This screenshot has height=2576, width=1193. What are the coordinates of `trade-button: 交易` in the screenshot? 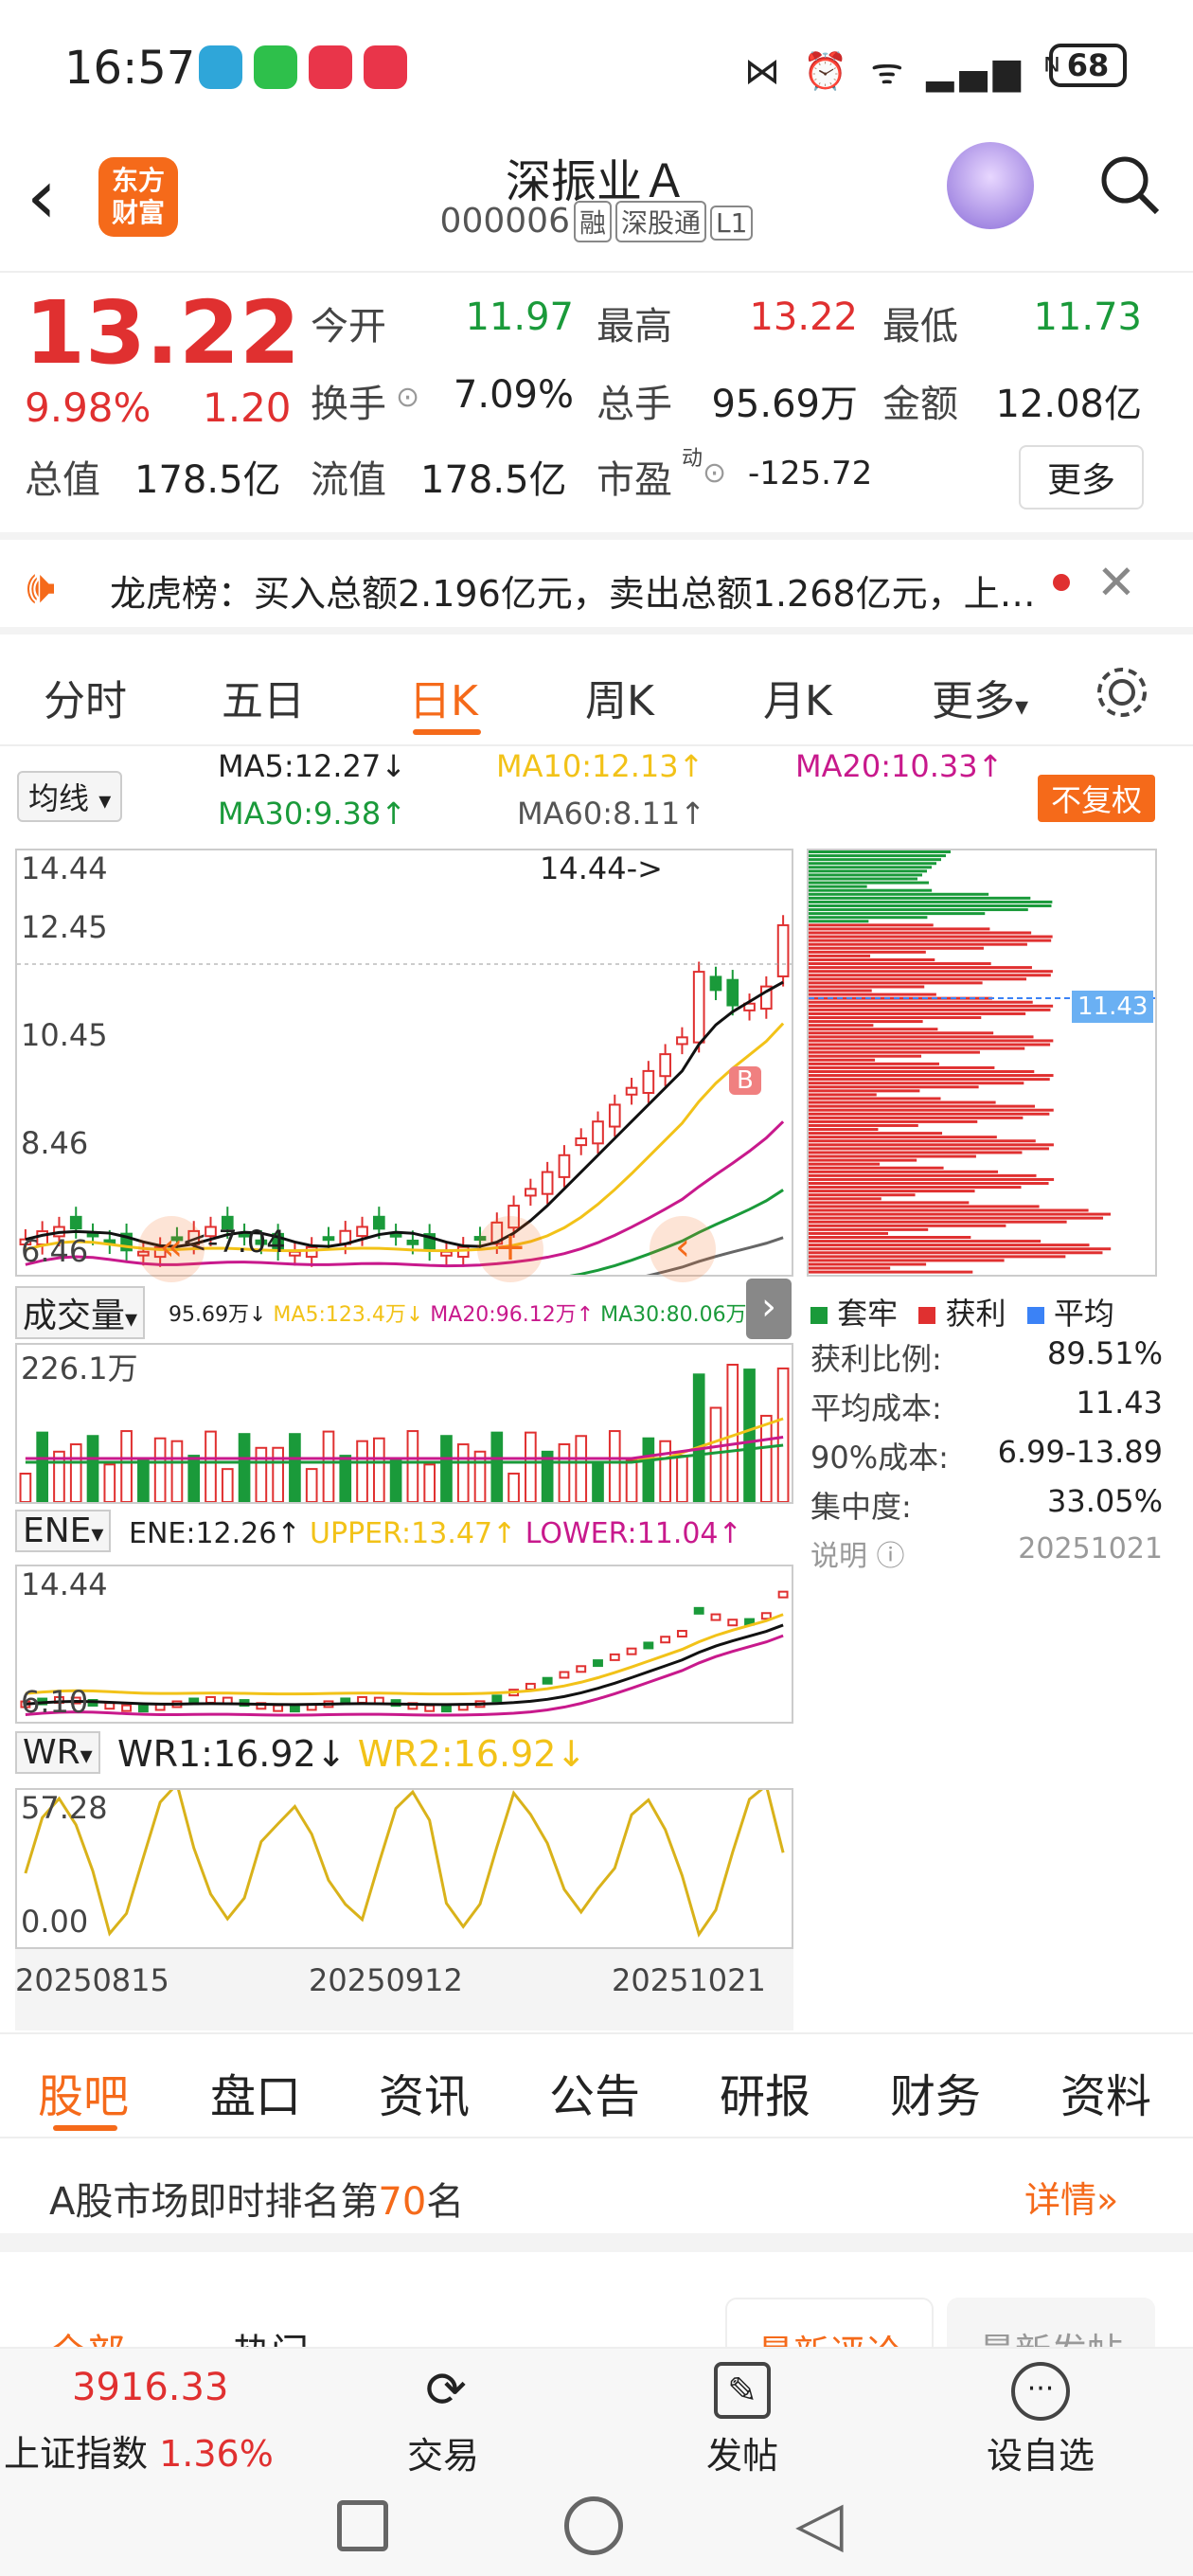 It's located at (443, 2452).